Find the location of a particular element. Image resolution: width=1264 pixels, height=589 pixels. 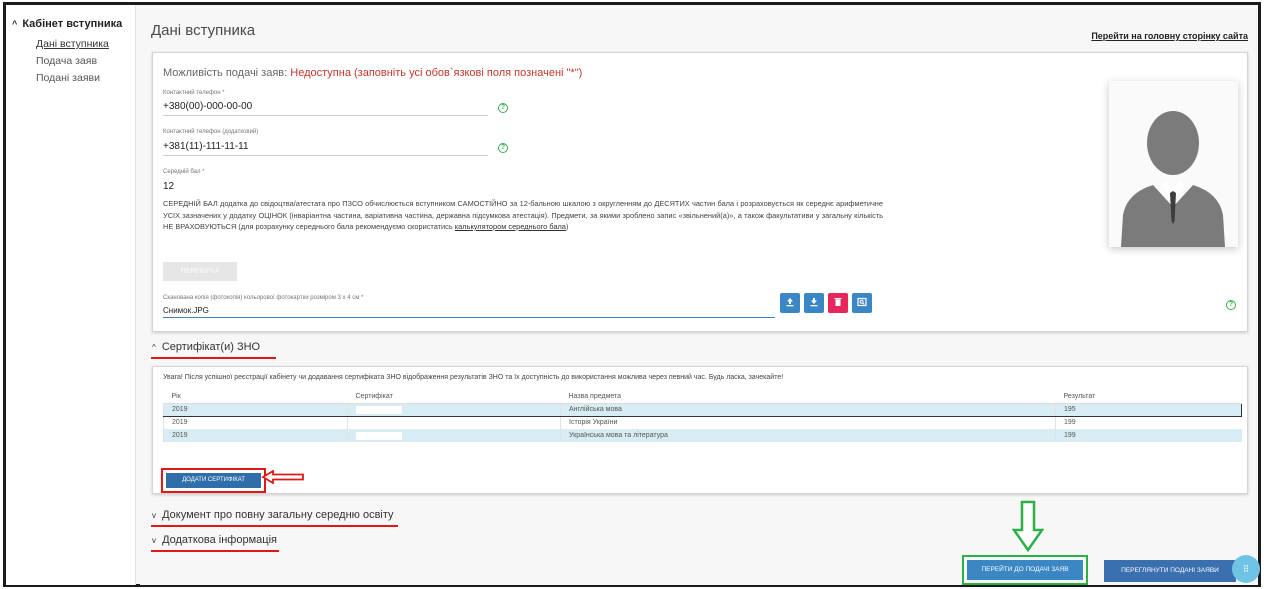

download-button is located at coordinates (814, 303).